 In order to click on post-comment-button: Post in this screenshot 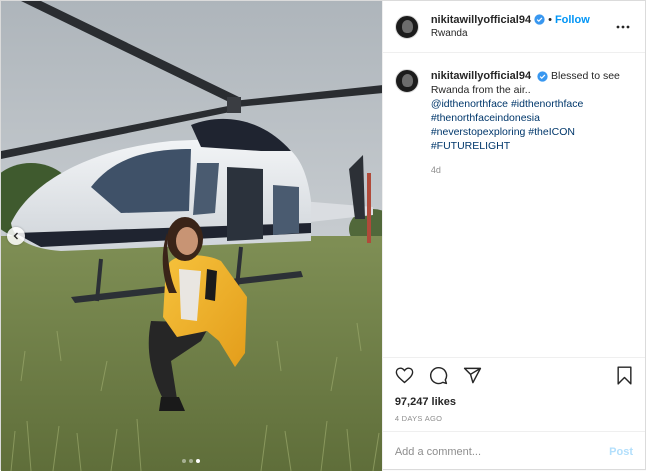, I will do `click(621, 452)`.